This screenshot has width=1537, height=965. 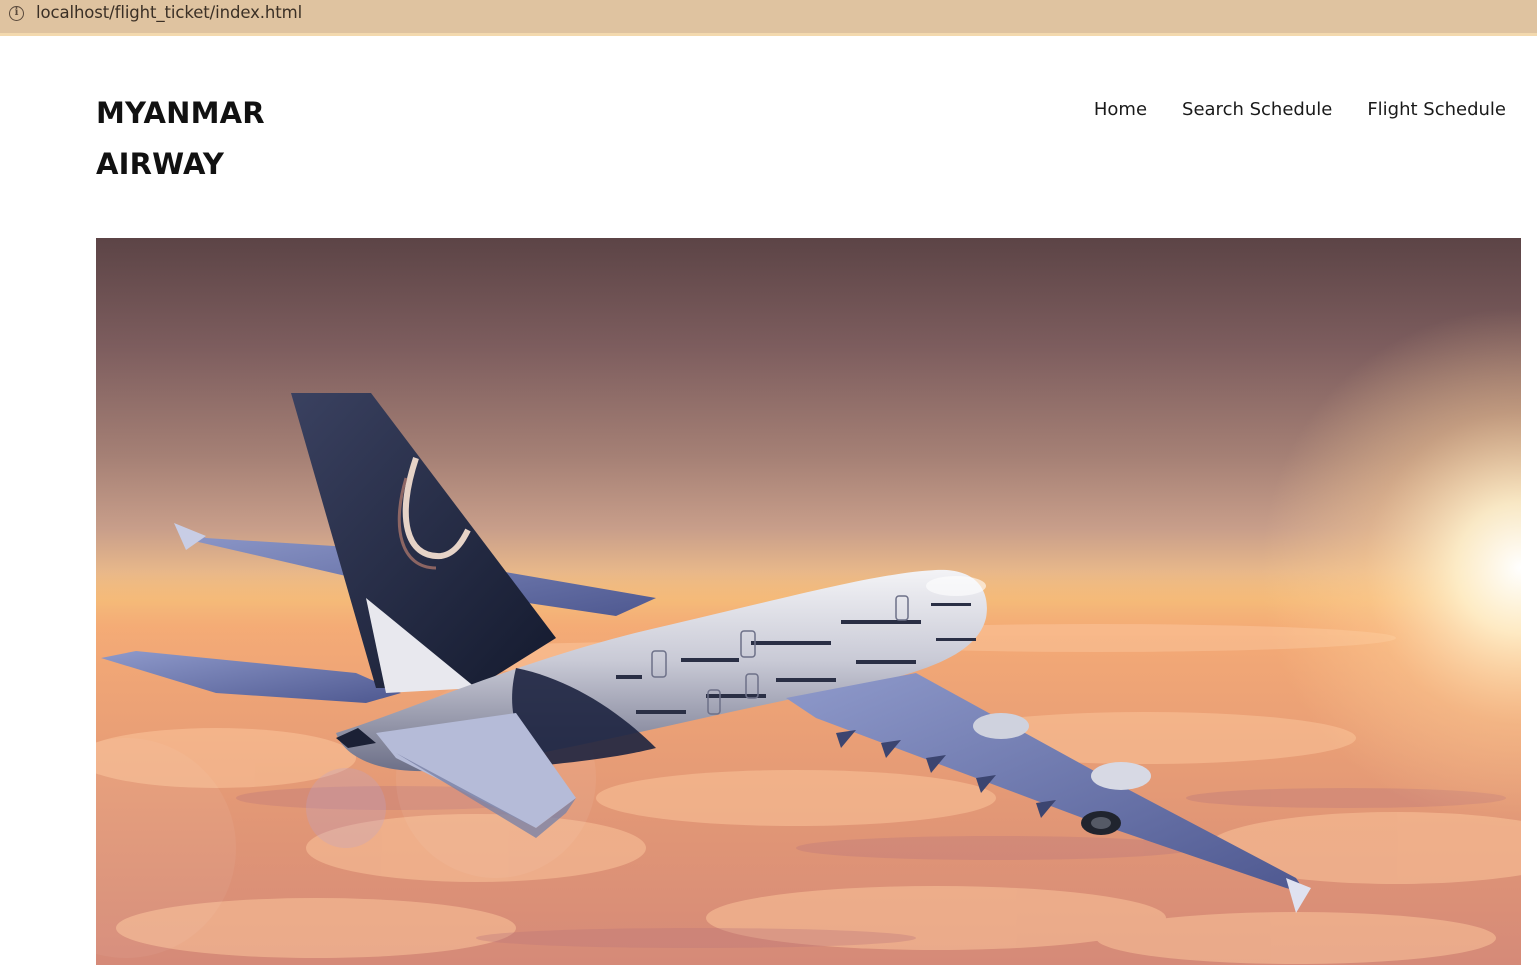 I want to click on main-nav: Home Search Schedule Flight Schedule, so click(x=1300, y=109).